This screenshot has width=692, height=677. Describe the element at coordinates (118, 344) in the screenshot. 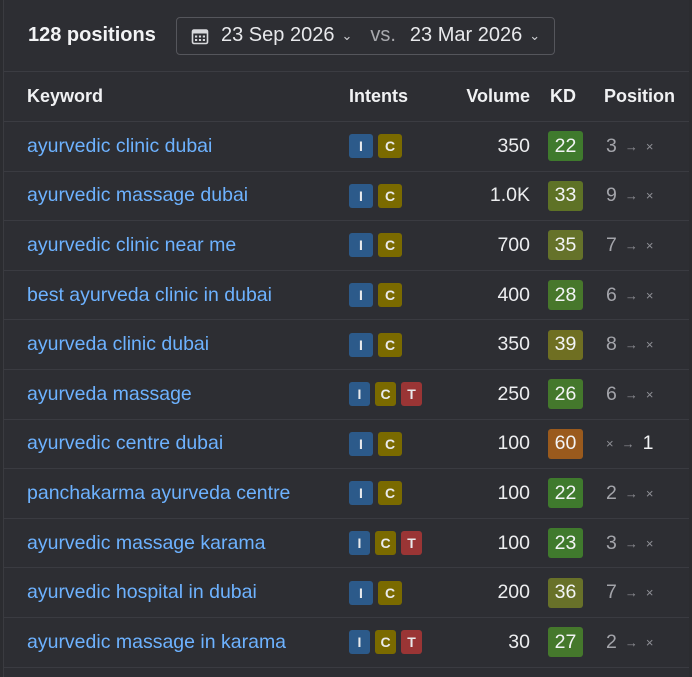

I see `keyword-link: ayurveda clinic dubai` at that location.